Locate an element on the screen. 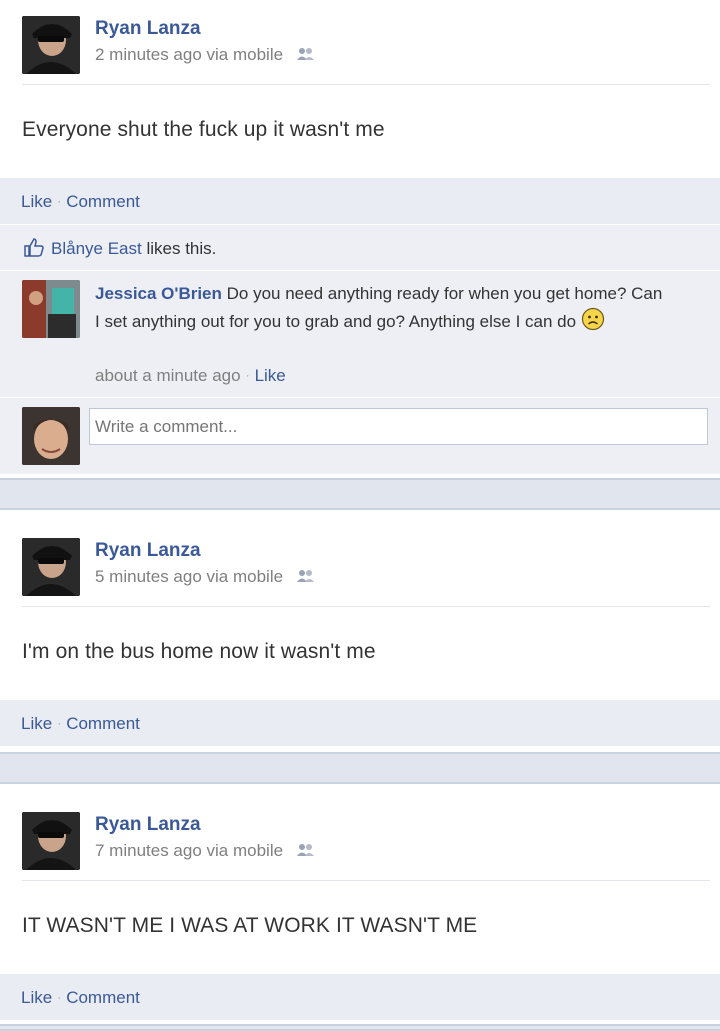  comment-timestamp: about a minute ago is located at coordinates (168, 375).